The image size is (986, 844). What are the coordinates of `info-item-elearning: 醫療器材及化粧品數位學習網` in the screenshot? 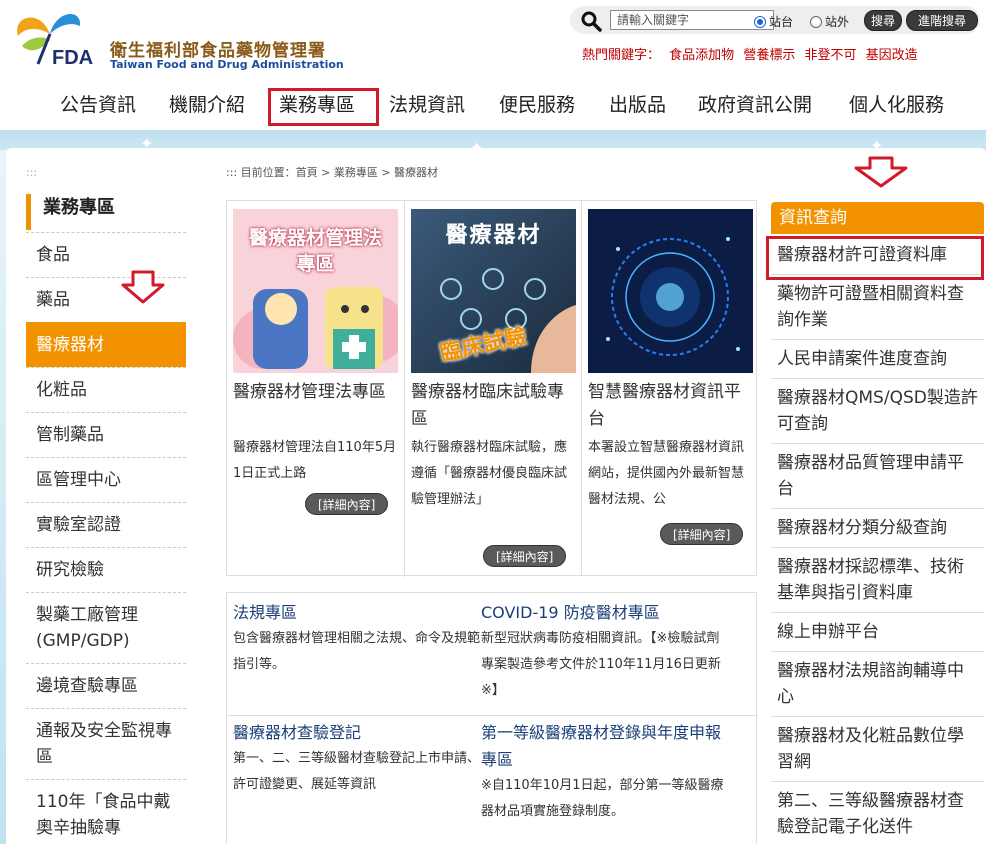 It's located at (877, 749).